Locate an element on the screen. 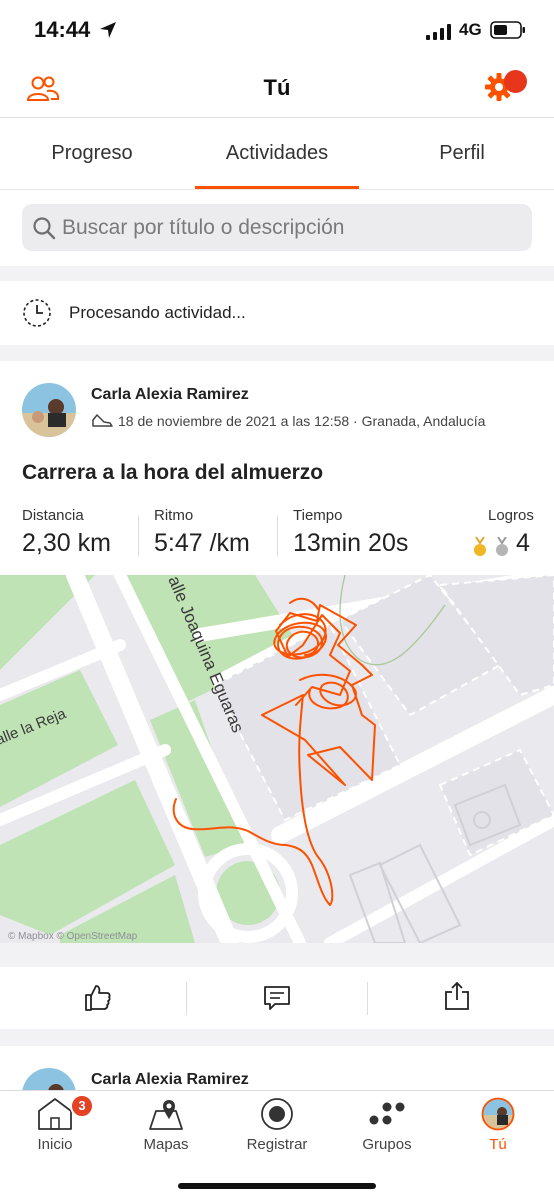 The image size is (554, 1200). active-tab-indicator is located at coordinates (277, 187).